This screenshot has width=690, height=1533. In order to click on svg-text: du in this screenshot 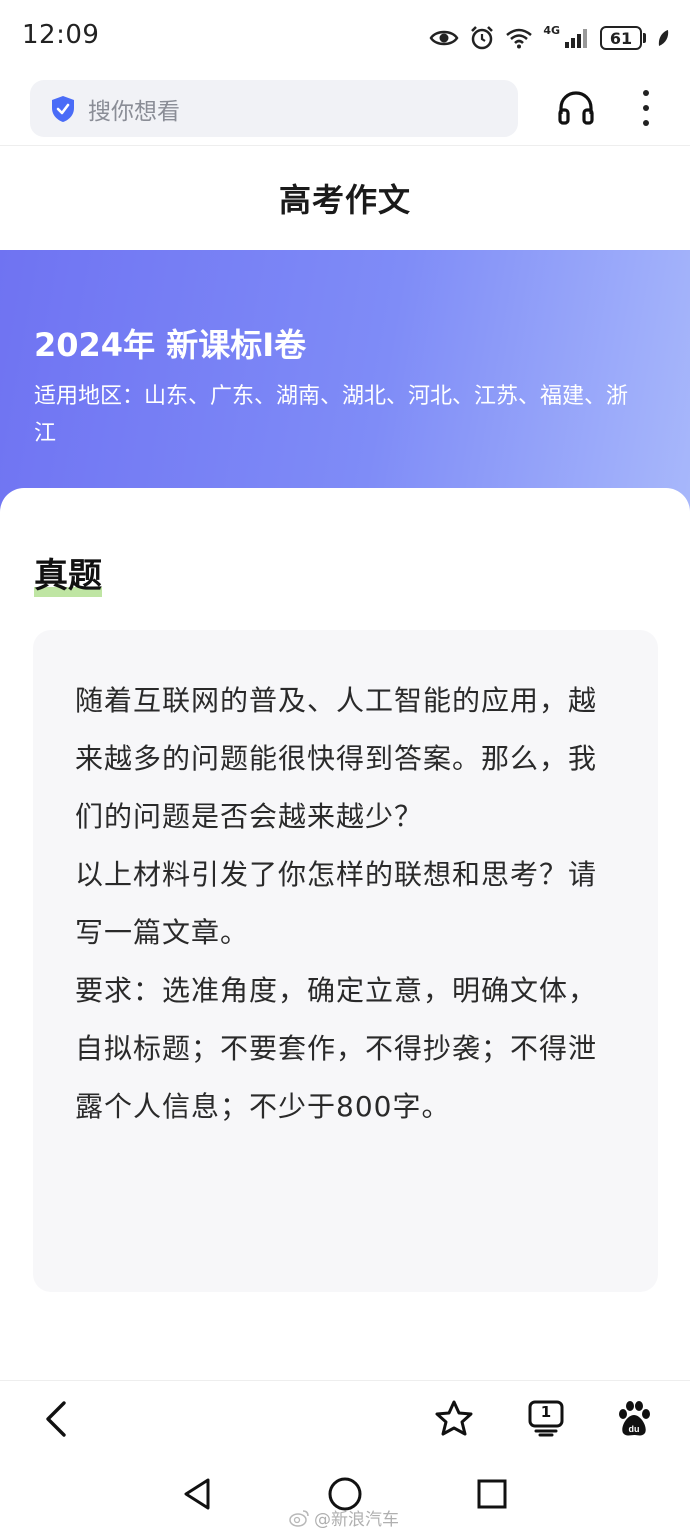, I will do `click(634, 1429)`.